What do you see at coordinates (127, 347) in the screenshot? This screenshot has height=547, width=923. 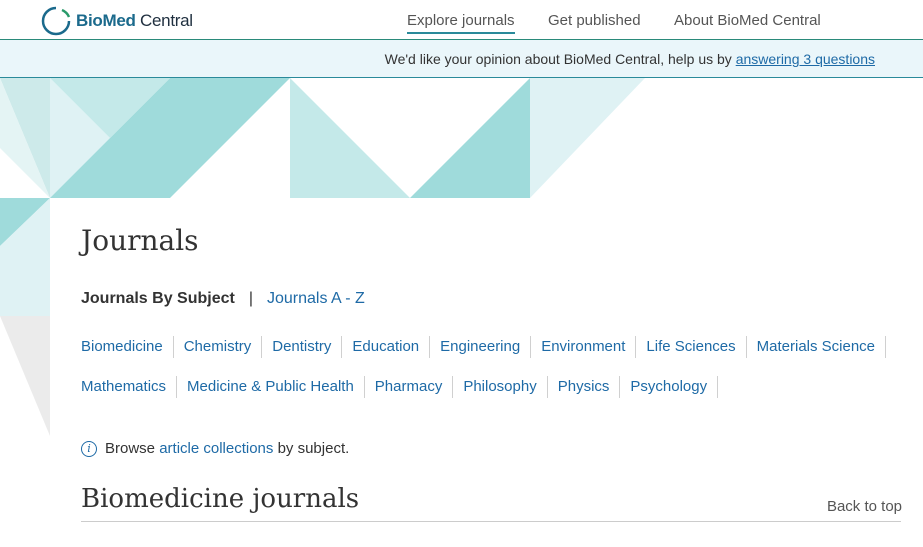 I see `subject-biomedicine: Biomedicine` at bounding box center [127, 347].